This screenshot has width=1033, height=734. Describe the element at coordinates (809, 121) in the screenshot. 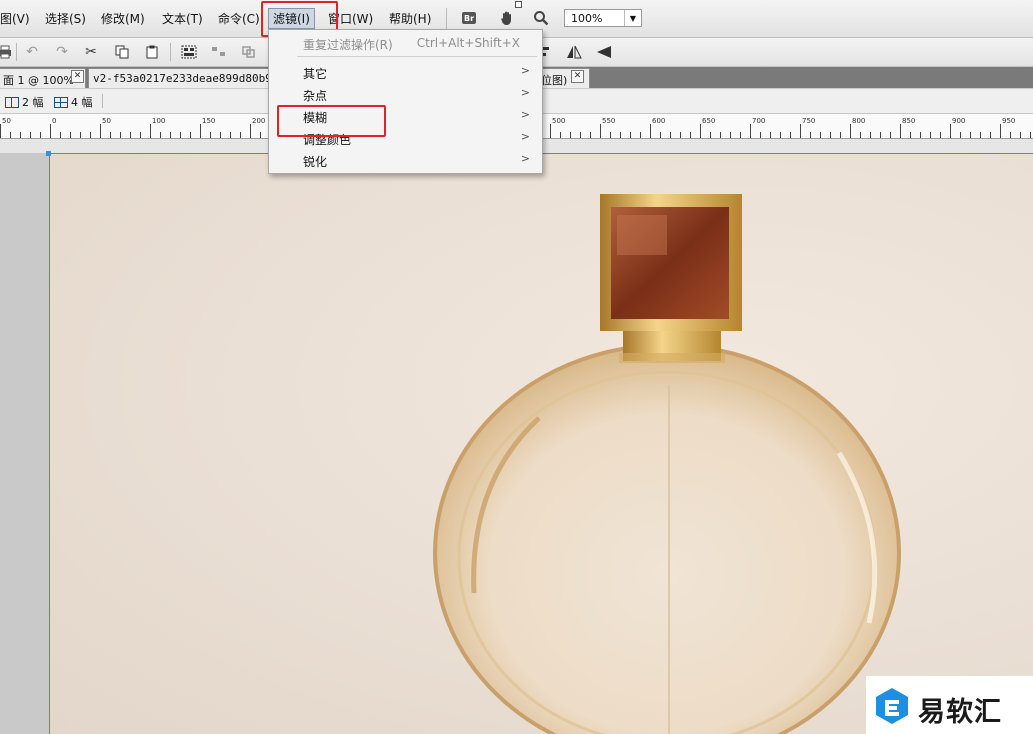

I see `ruler-label: 750` at that location.